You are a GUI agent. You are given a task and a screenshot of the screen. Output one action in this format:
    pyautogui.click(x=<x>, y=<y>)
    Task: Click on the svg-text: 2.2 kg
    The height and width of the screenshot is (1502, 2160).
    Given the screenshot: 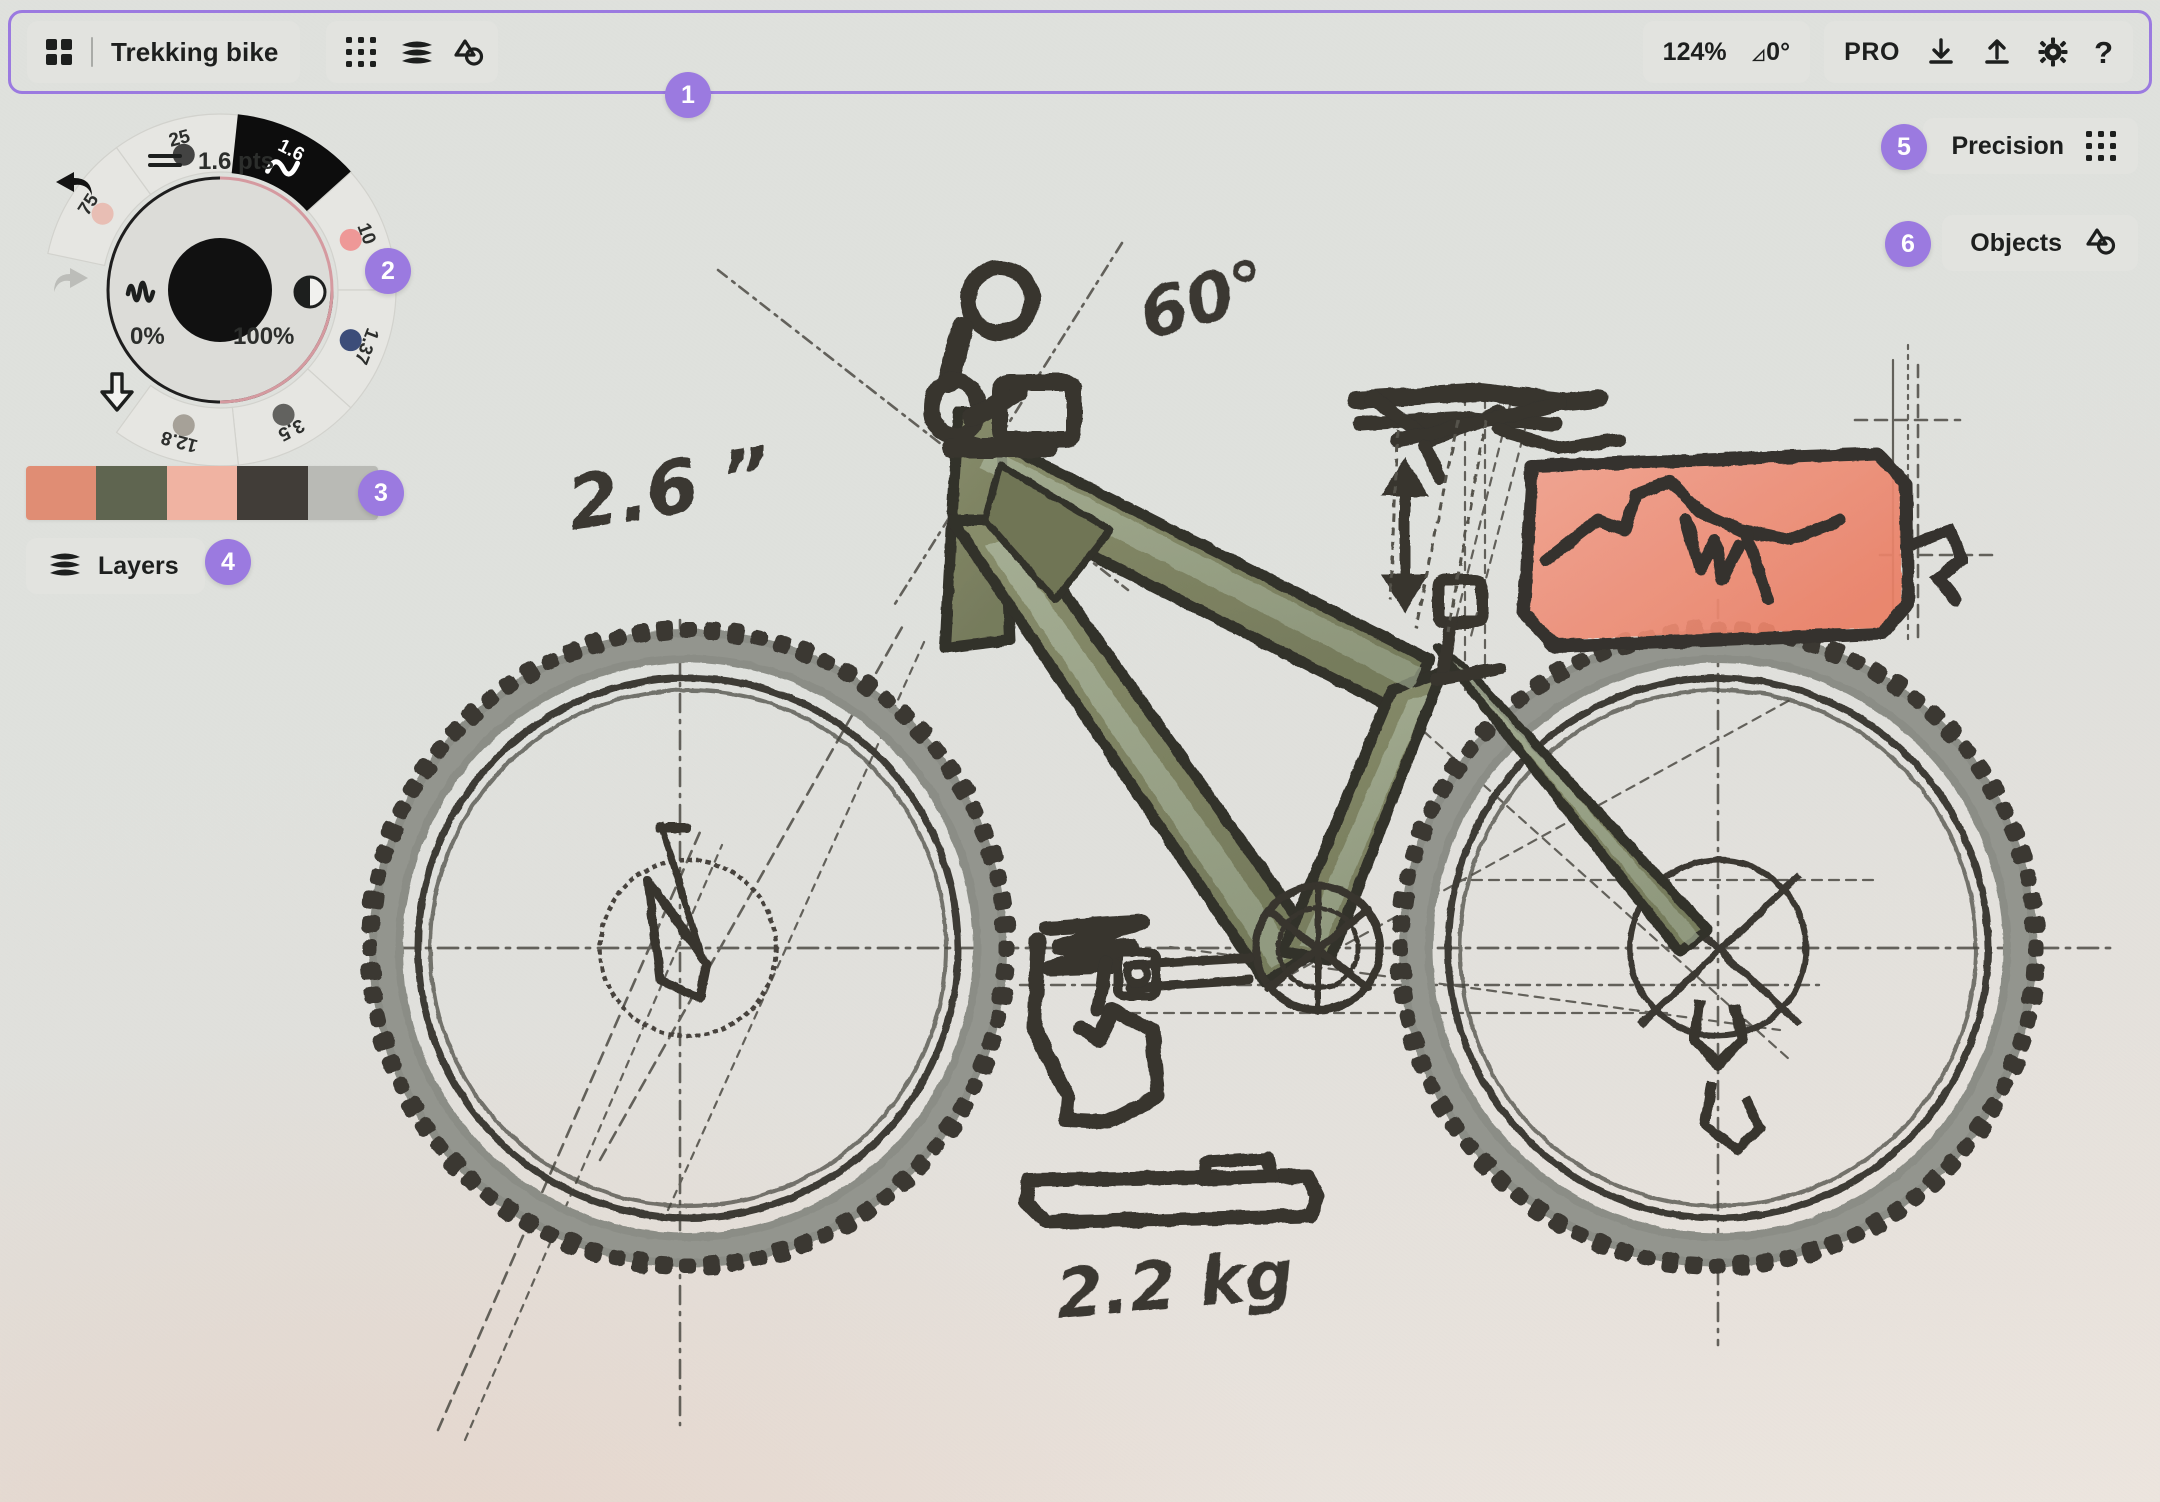 What is the action you would take?
    pyautogui.click(x=1175, y=1284)
    